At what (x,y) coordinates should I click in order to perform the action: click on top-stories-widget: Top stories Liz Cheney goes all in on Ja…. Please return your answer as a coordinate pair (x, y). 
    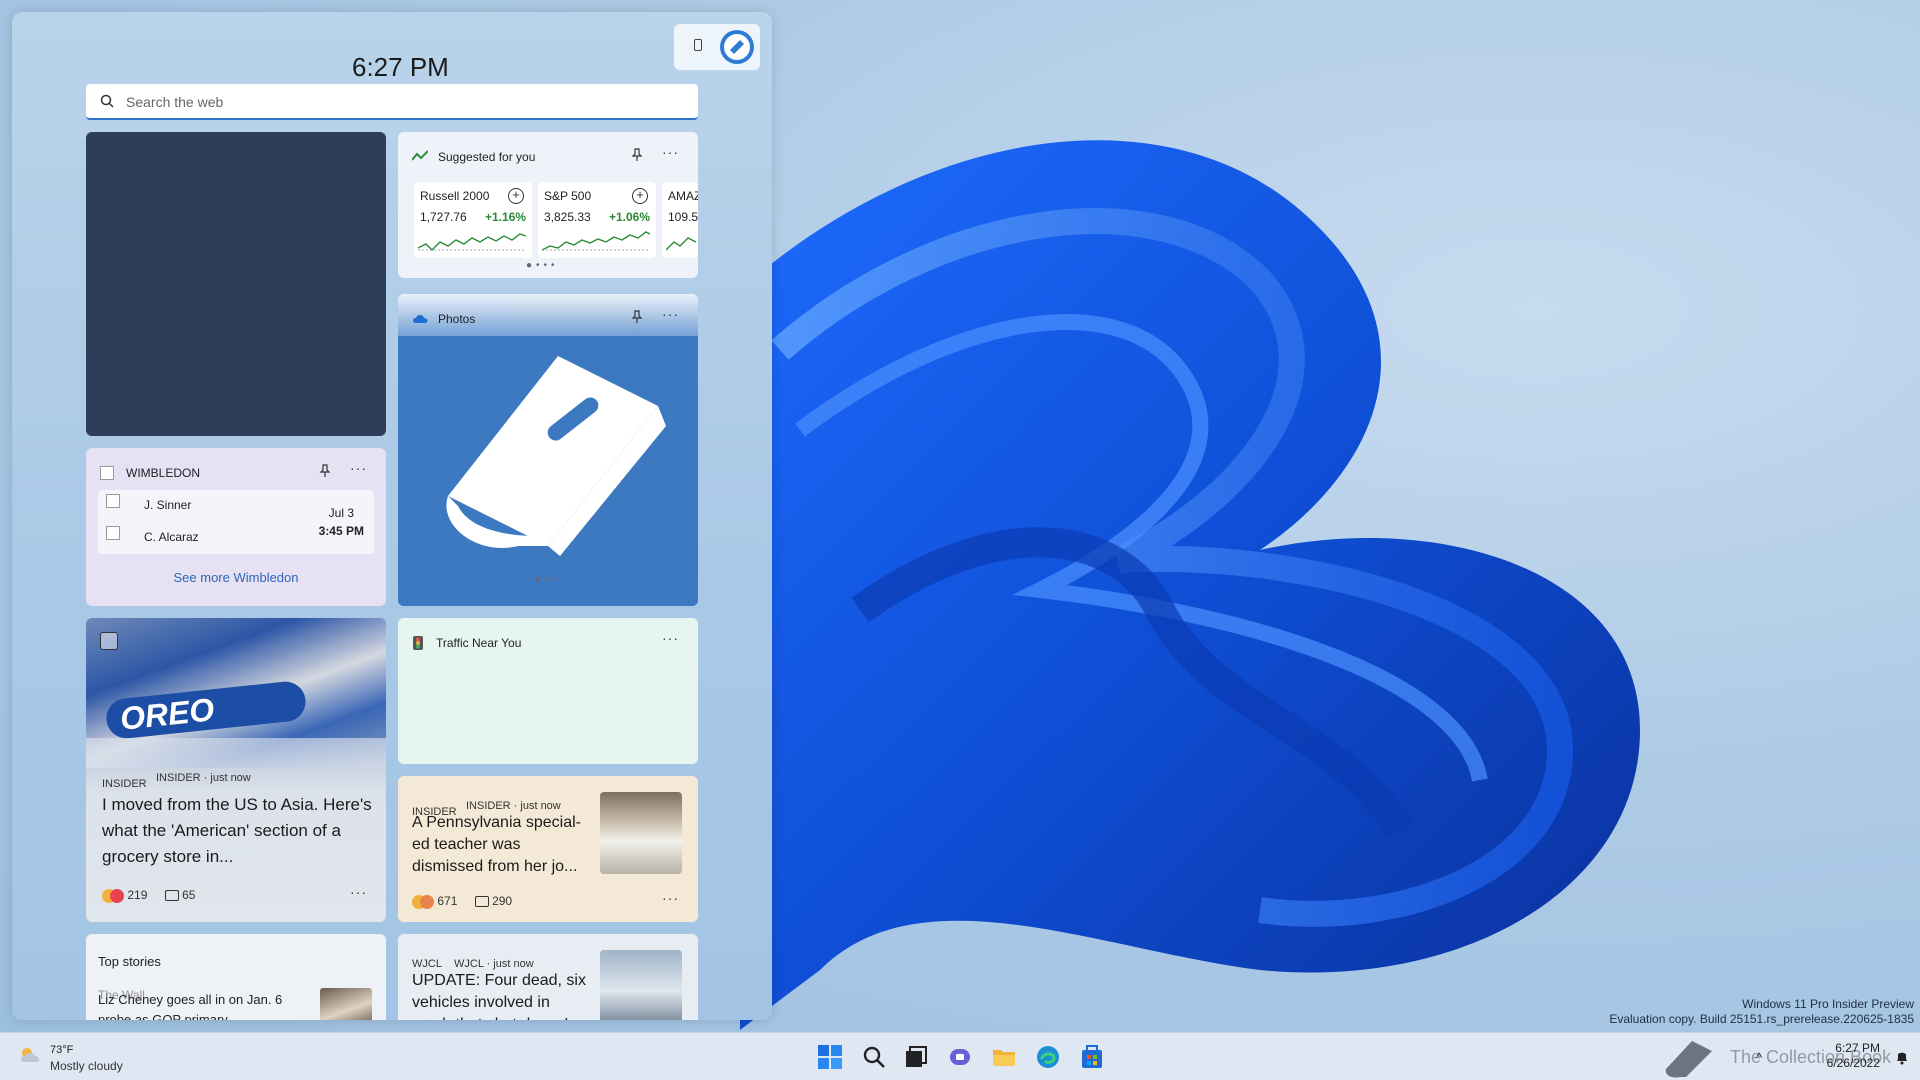
    Looking at the image, I should click on (236, 977).